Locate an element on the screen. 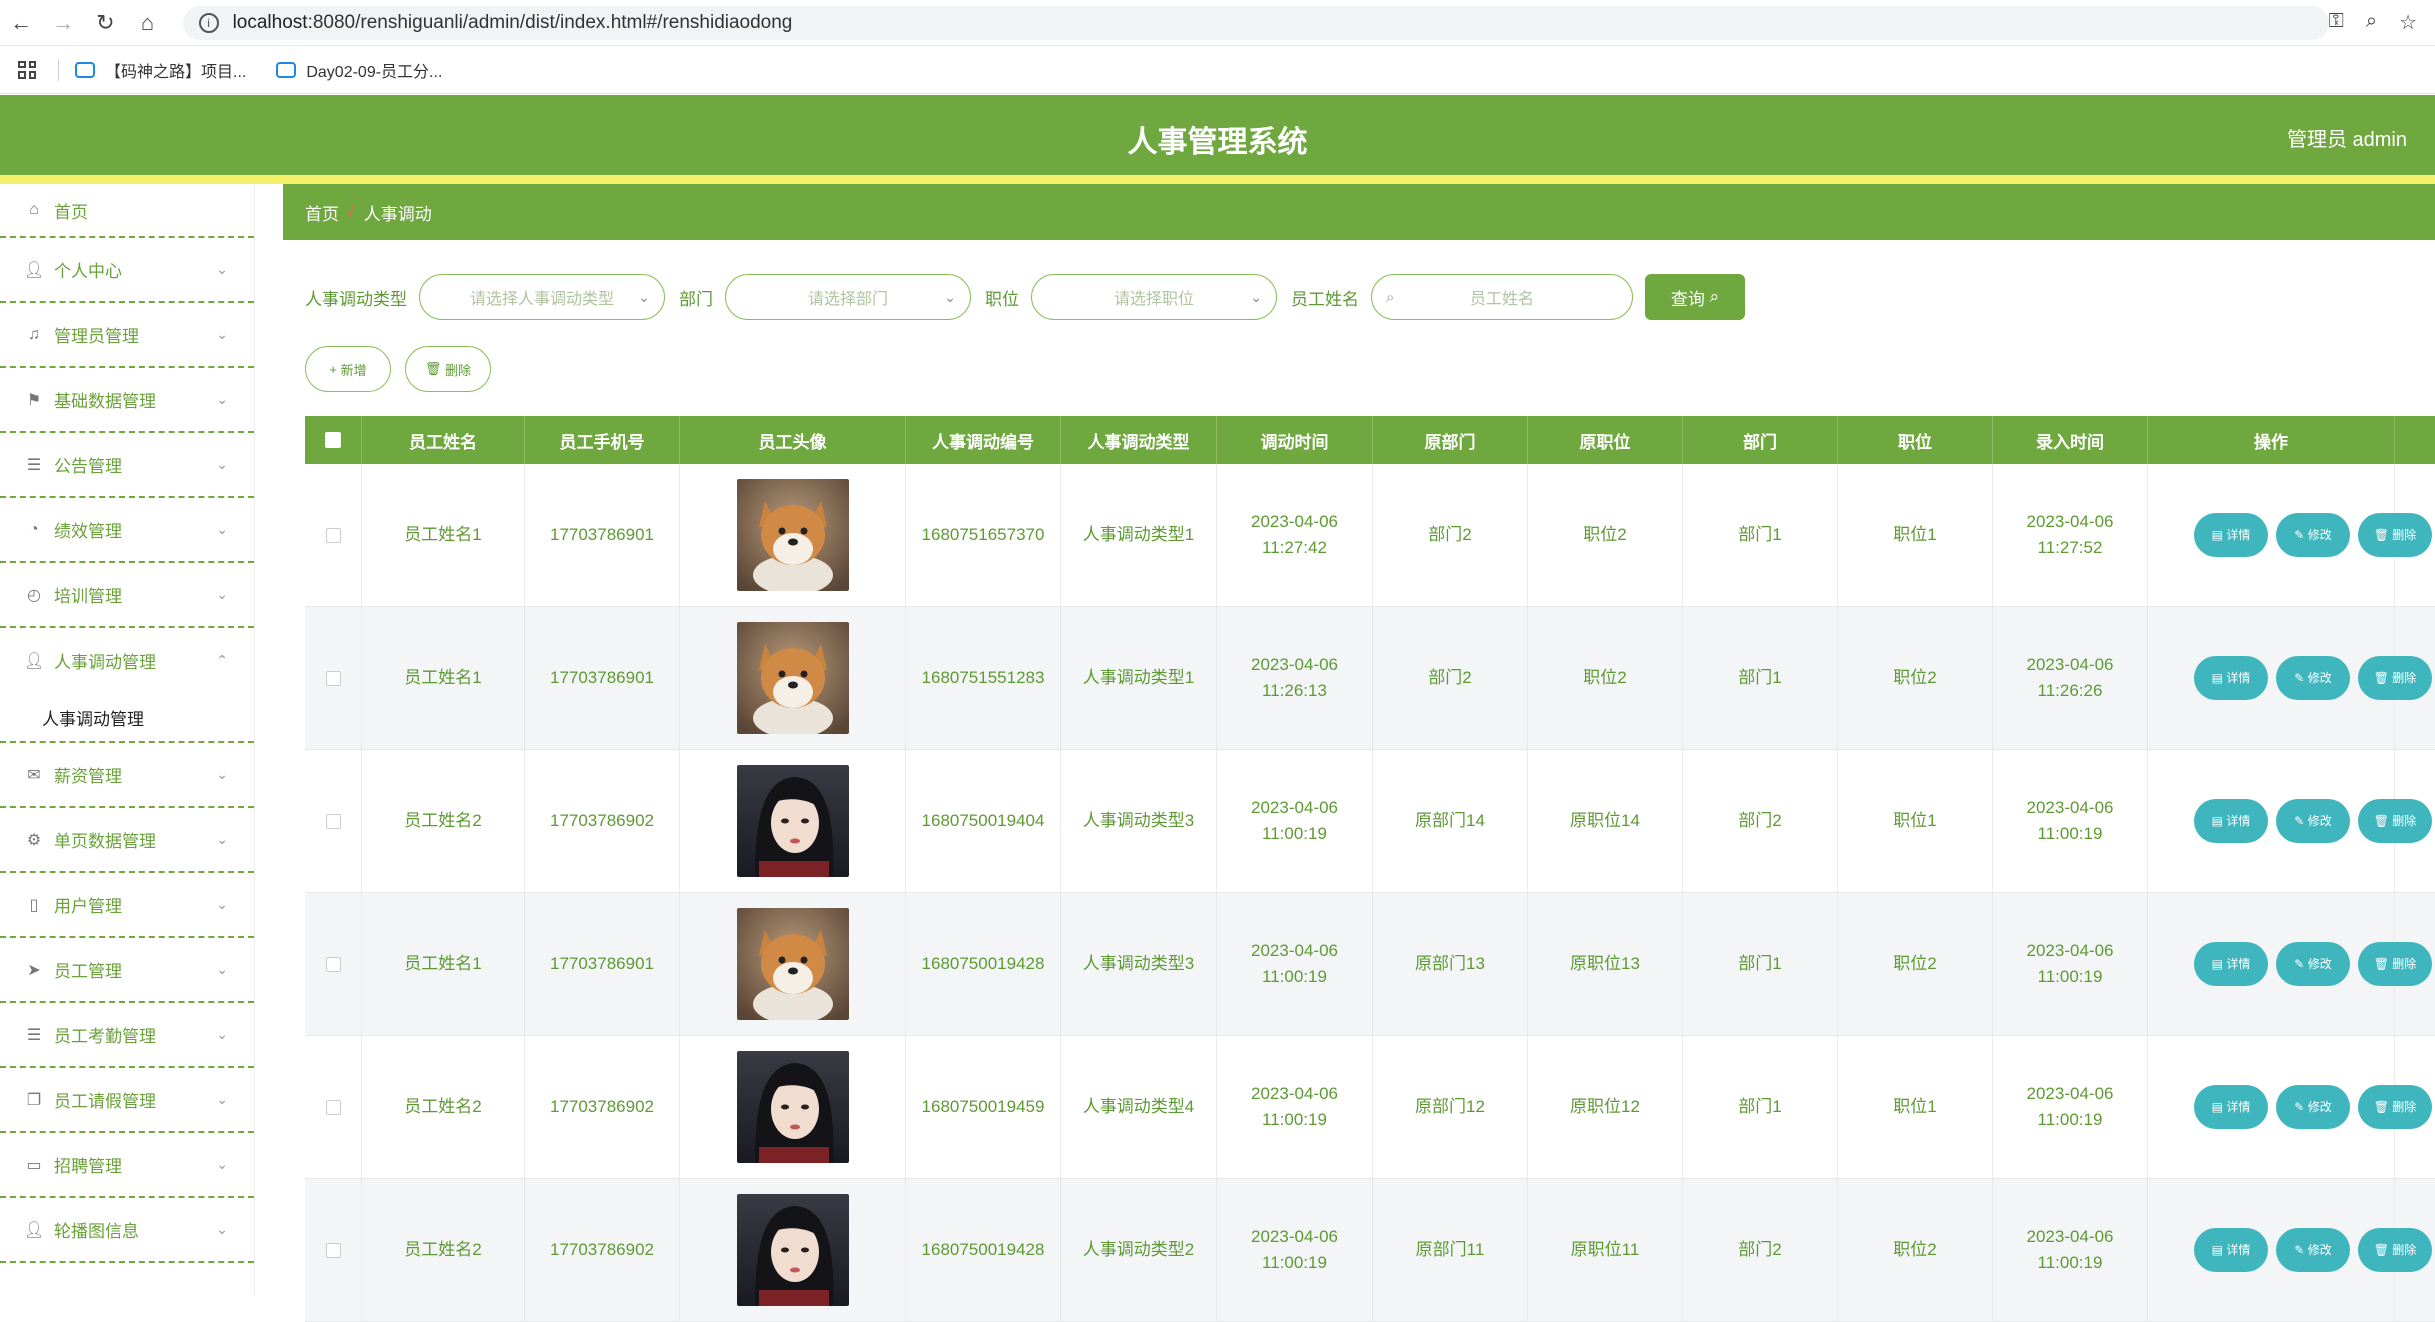 The width and height of the screenshot is (2435, 1322). col-avatar: 员工头像 is located at coordinates (793, 440).